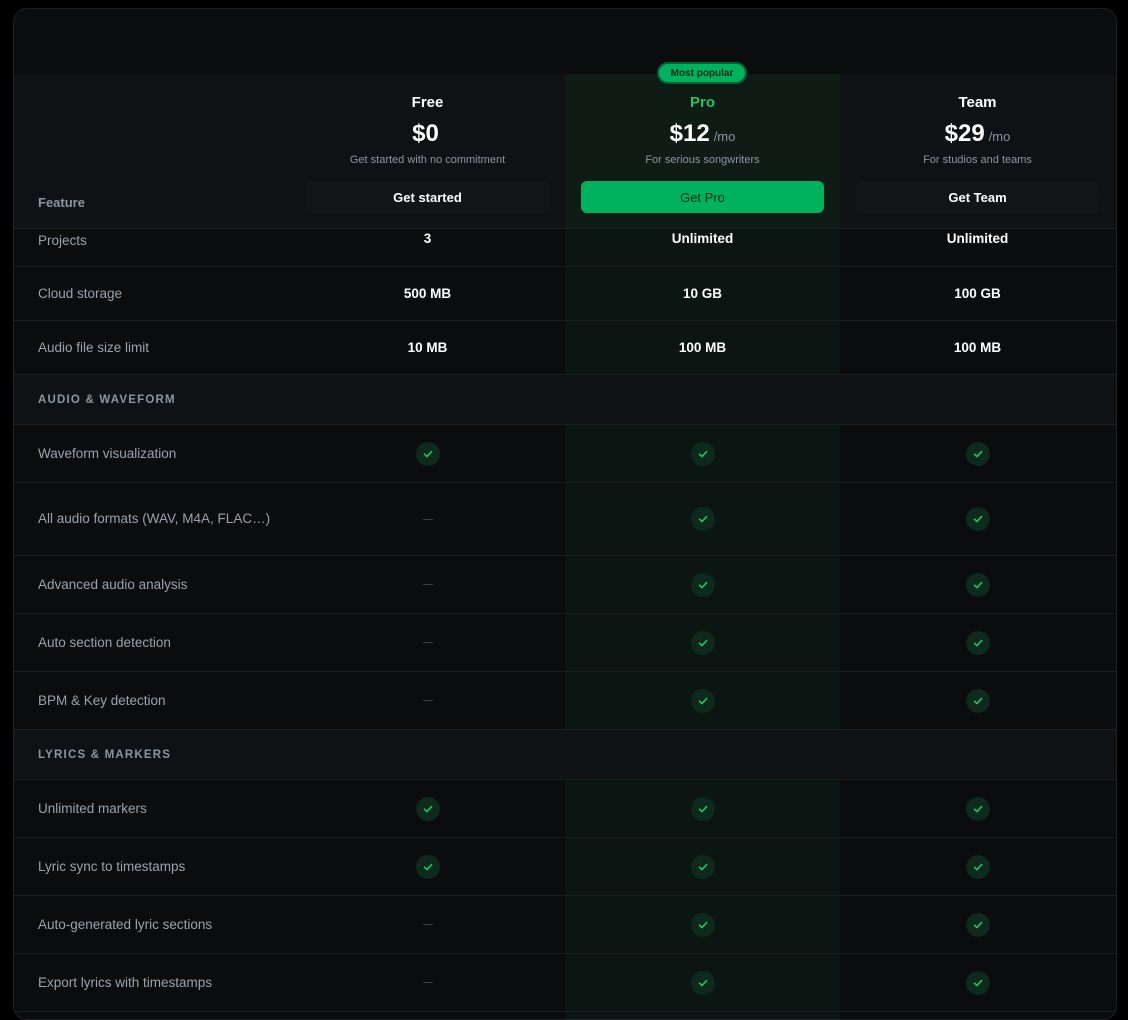 This screenshot has height=1020, width=1128. What do you see at coordinates (427, 160) in the screenshot?
I see `plan-description: Get started with no commitment` at bounding box center [427, 160].